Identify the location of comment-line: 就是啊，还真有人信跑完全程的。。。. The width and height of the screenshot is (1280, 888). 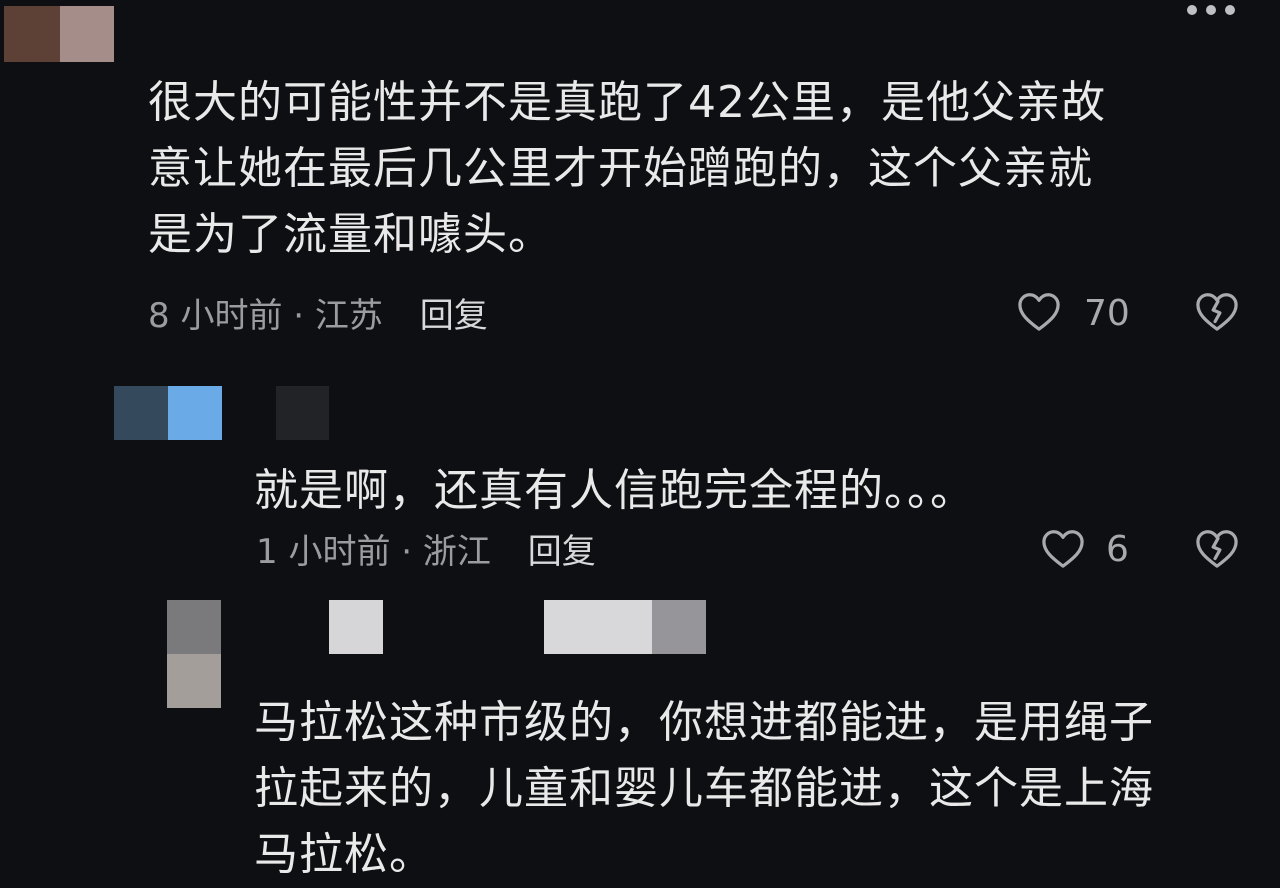
(614, 490).